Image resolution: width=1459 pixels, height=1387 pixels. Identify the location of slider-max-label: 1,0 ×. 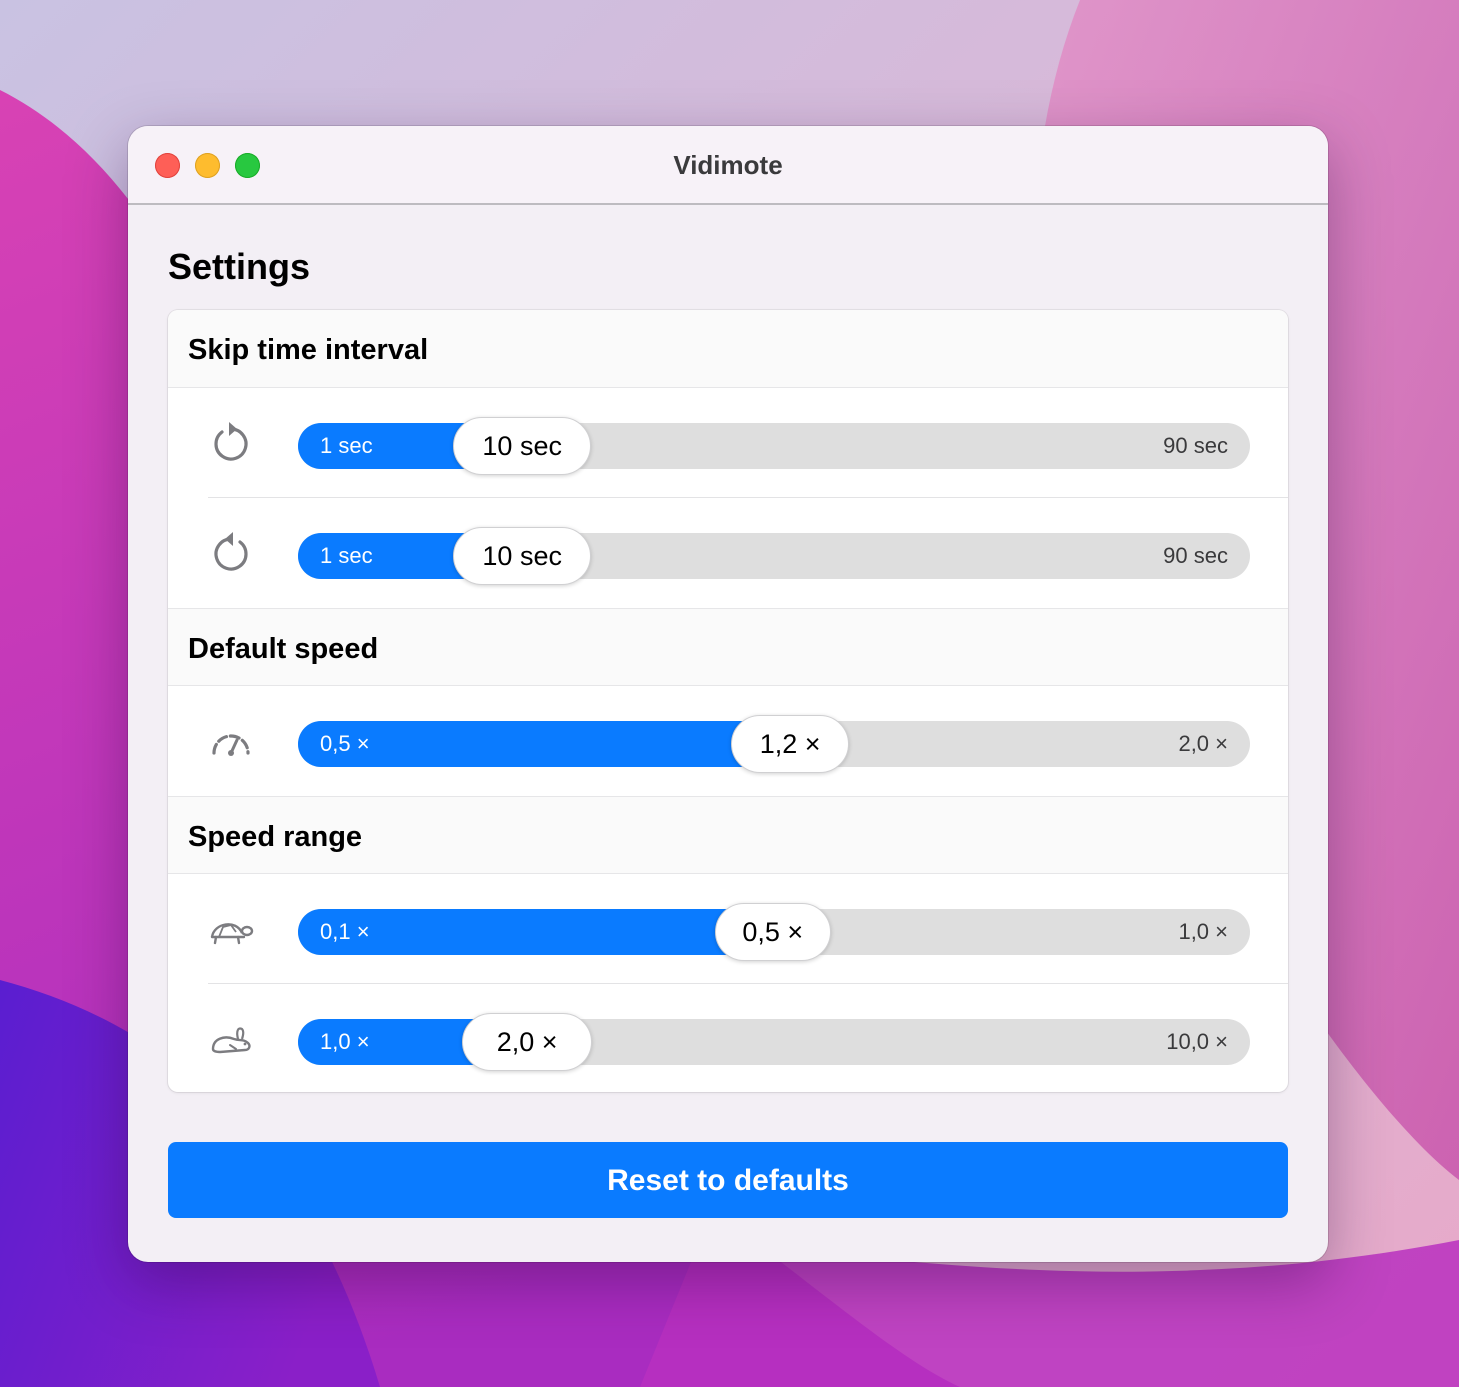
(1203, 931).